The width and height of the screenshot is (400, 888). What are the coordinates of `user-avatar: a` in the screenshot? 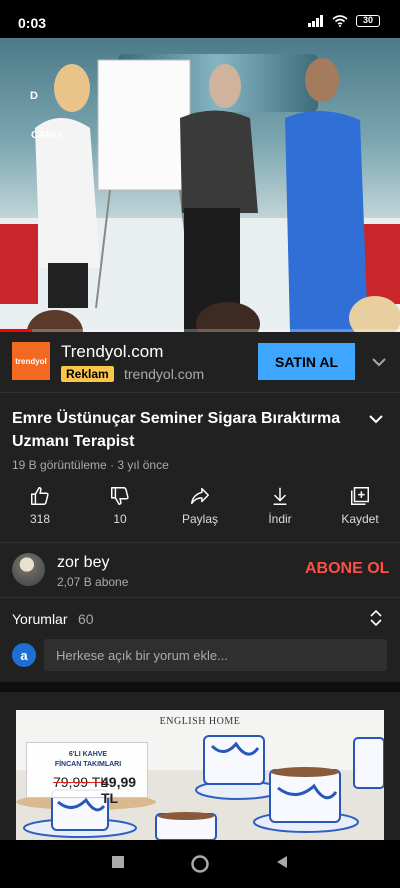 It's located at (24, 655).